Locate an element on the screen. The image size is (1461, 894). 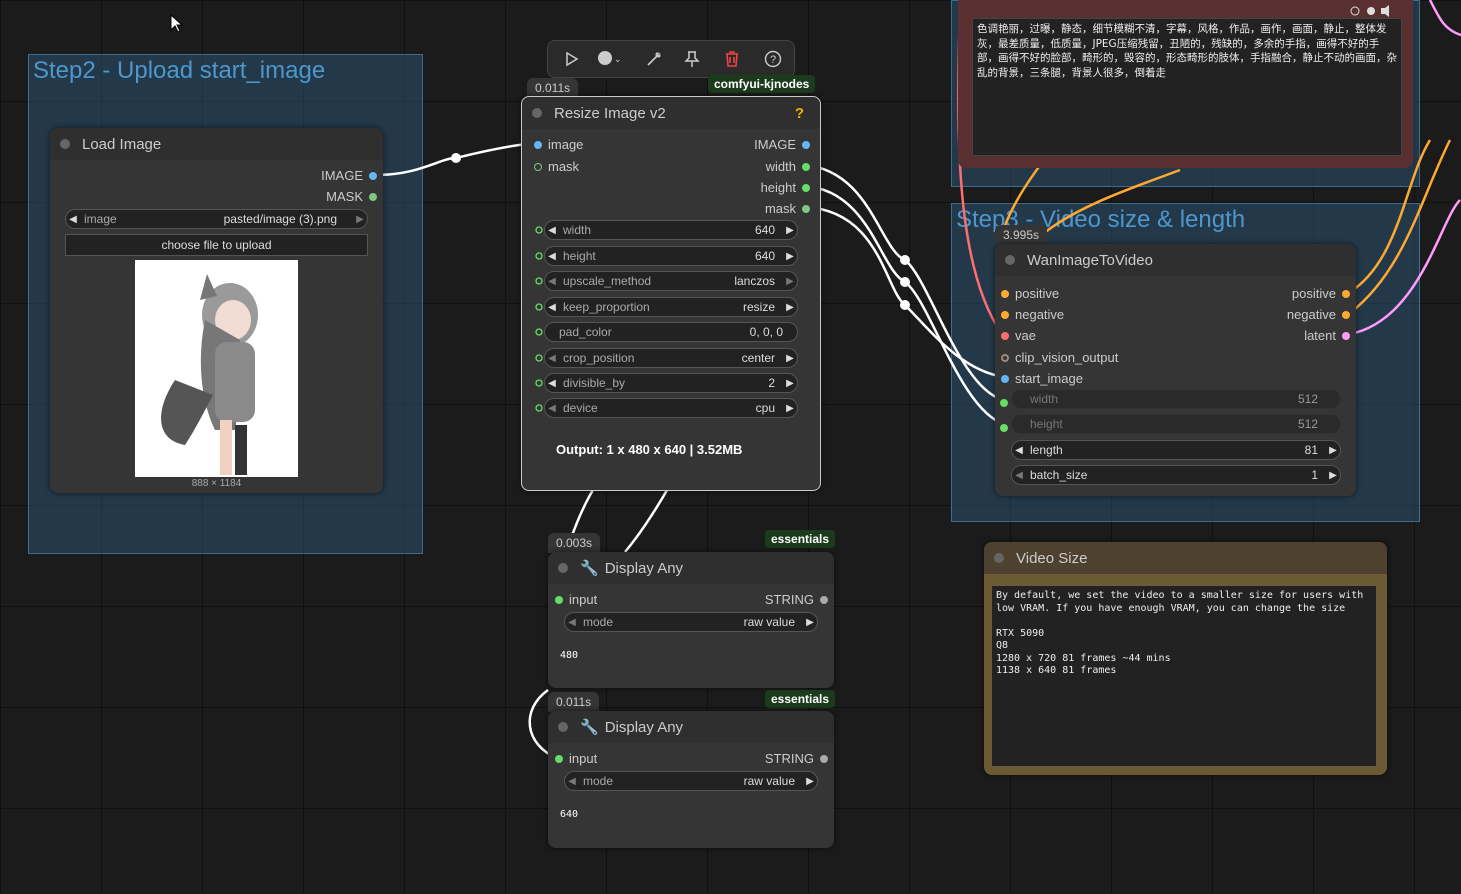
input-negative: negative is located at coordinates (1032, 314).